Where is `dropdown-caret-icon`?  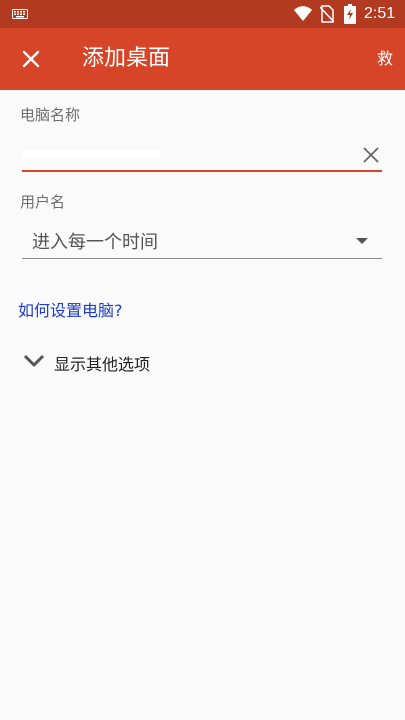 dropdown-caret-icon is located at coordinates (362, 241).